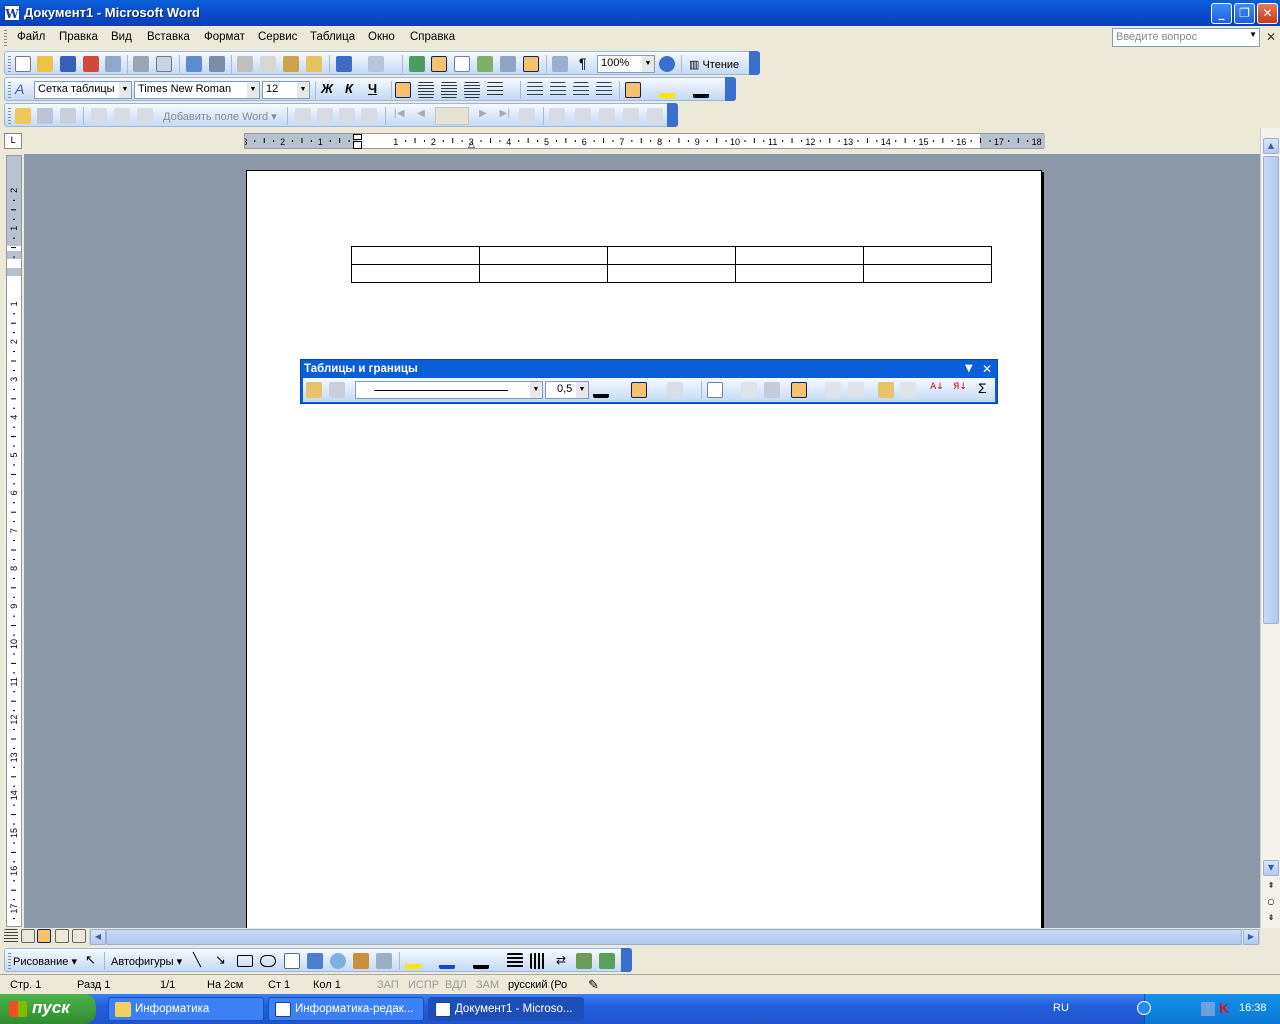 The height and width of the screenshot is (1024, 1280). I want to click on vertical-scrollbar: ▲ ▼ ⇞ ○ ⇟, so click(1270, 528).